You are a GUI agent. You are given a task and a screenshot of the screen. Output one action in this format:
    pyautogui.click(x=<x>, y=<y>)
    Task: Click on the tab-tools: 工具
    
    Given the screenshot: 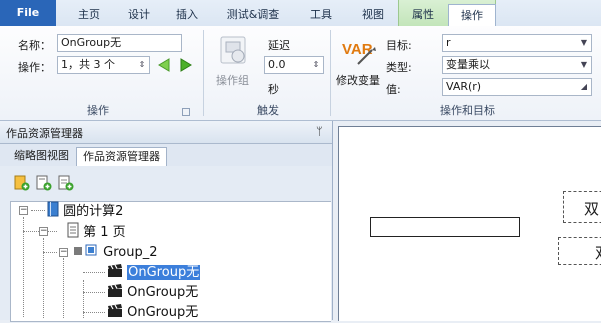 What is the action you would take?
    pyautogui.click(x=321, y=15)
    